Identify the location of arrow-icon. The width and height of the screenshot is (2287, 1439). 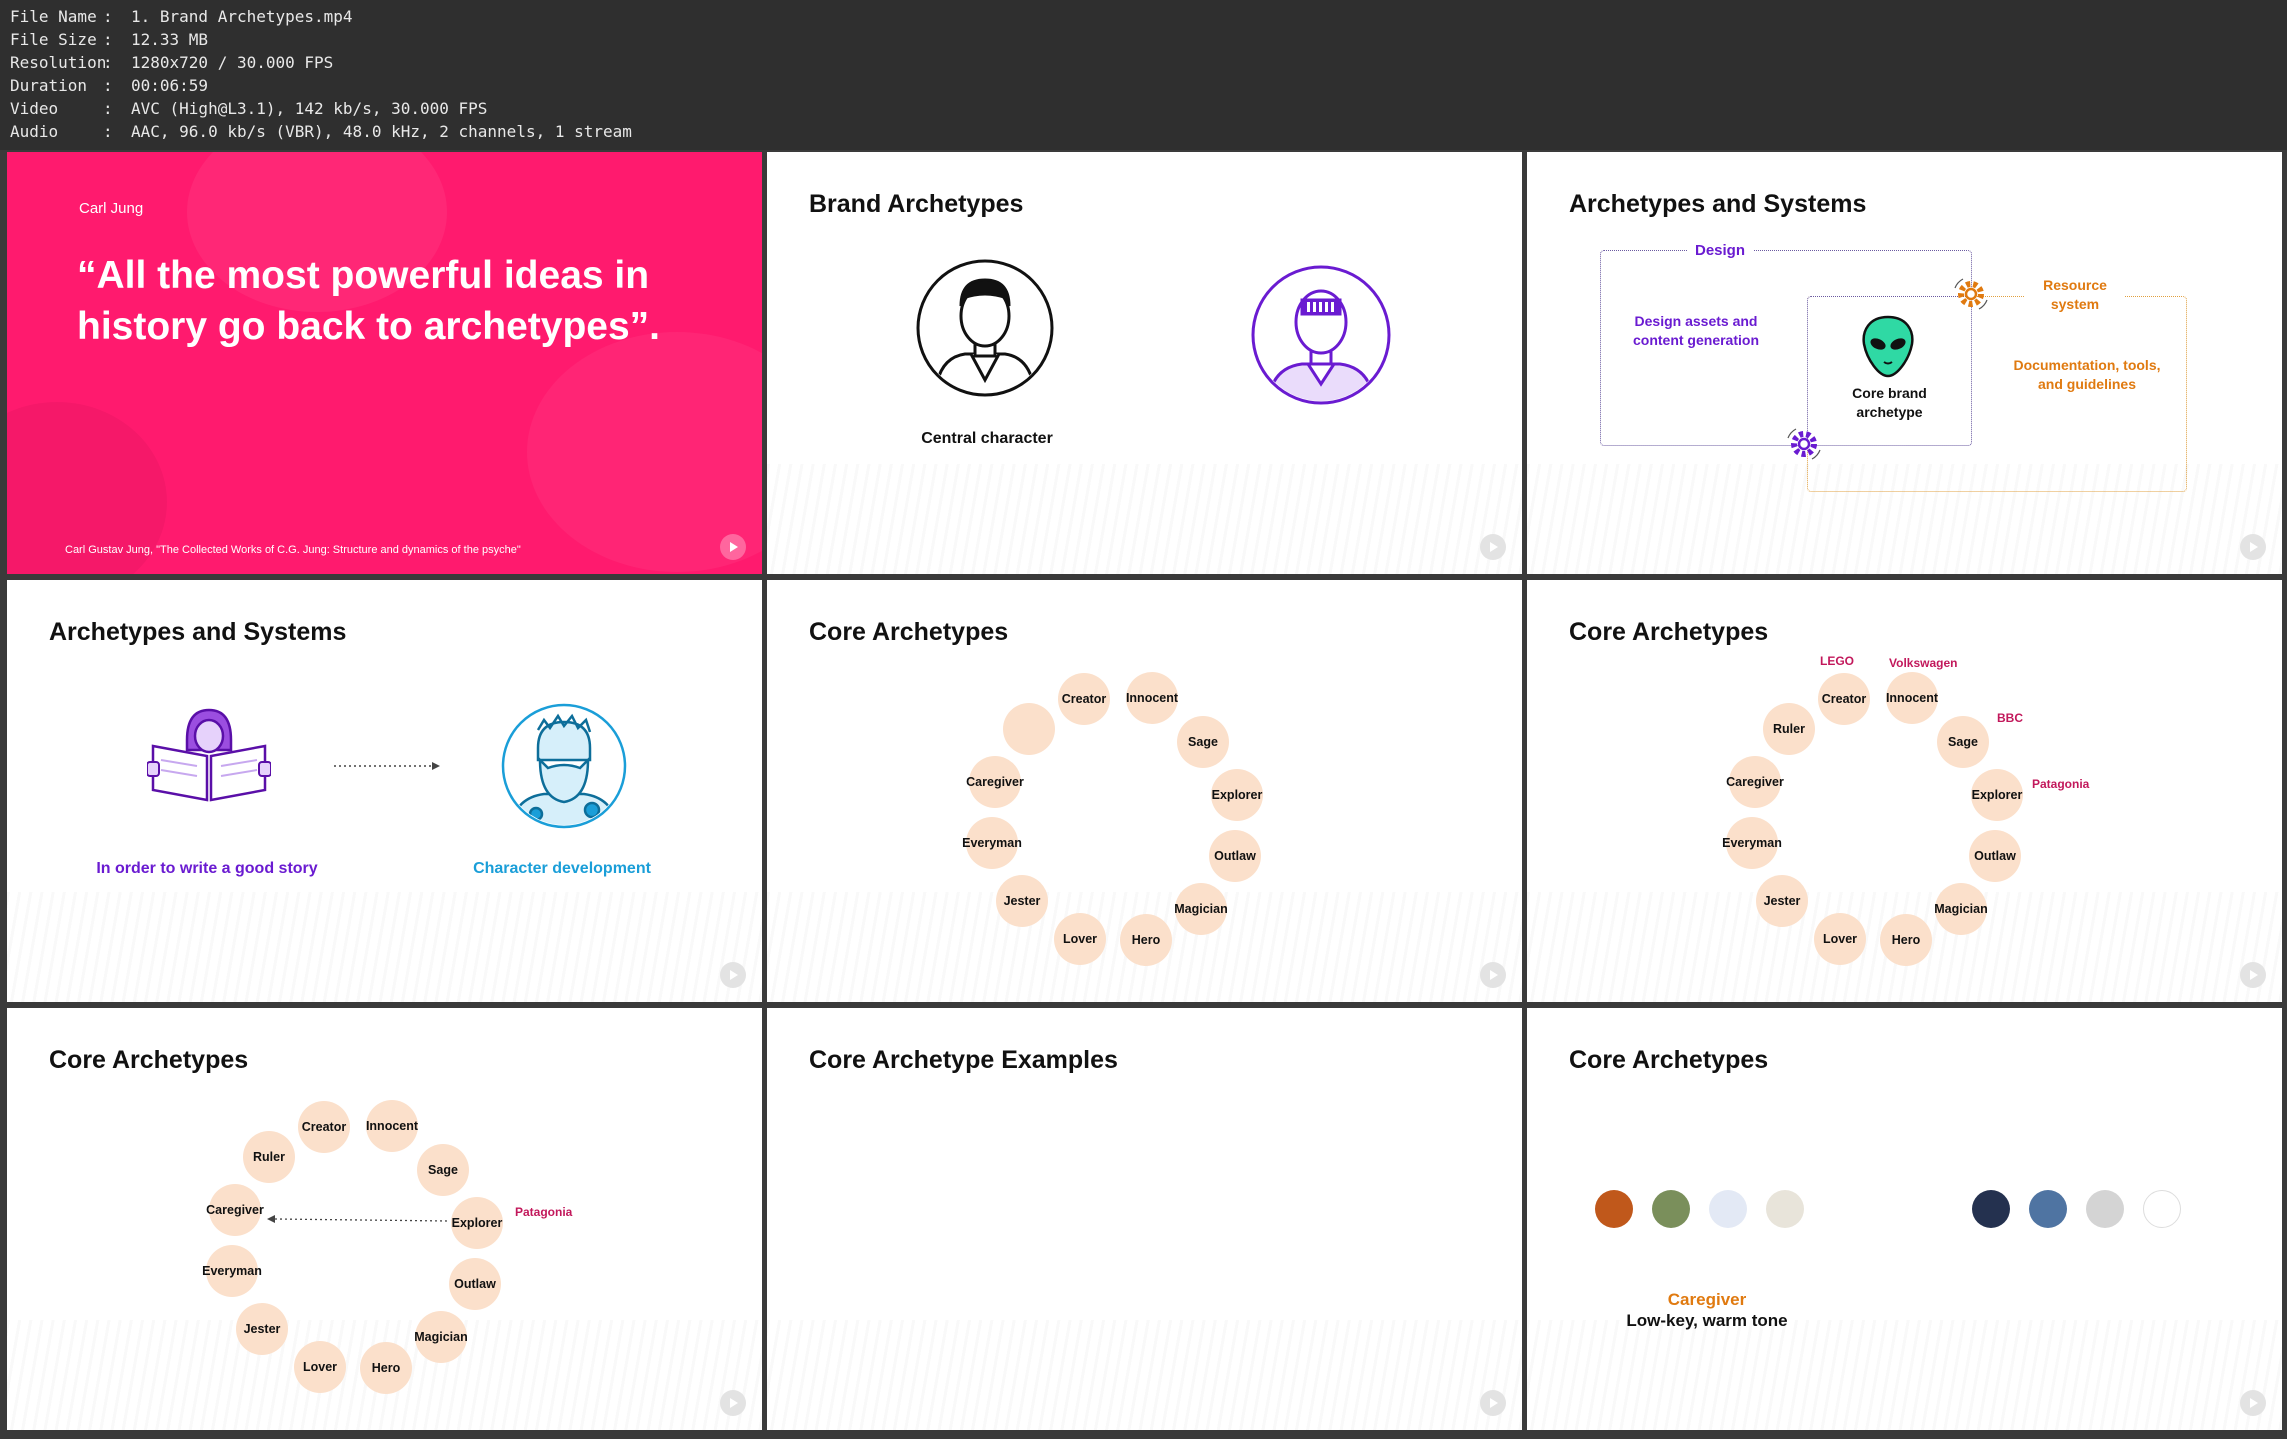
(387, 766).